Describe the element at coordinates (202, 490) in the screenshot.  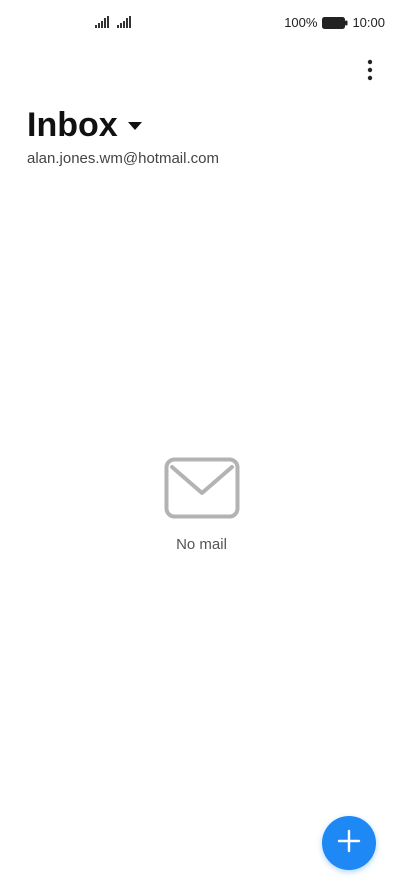
I see `envelope-icon` at that location.